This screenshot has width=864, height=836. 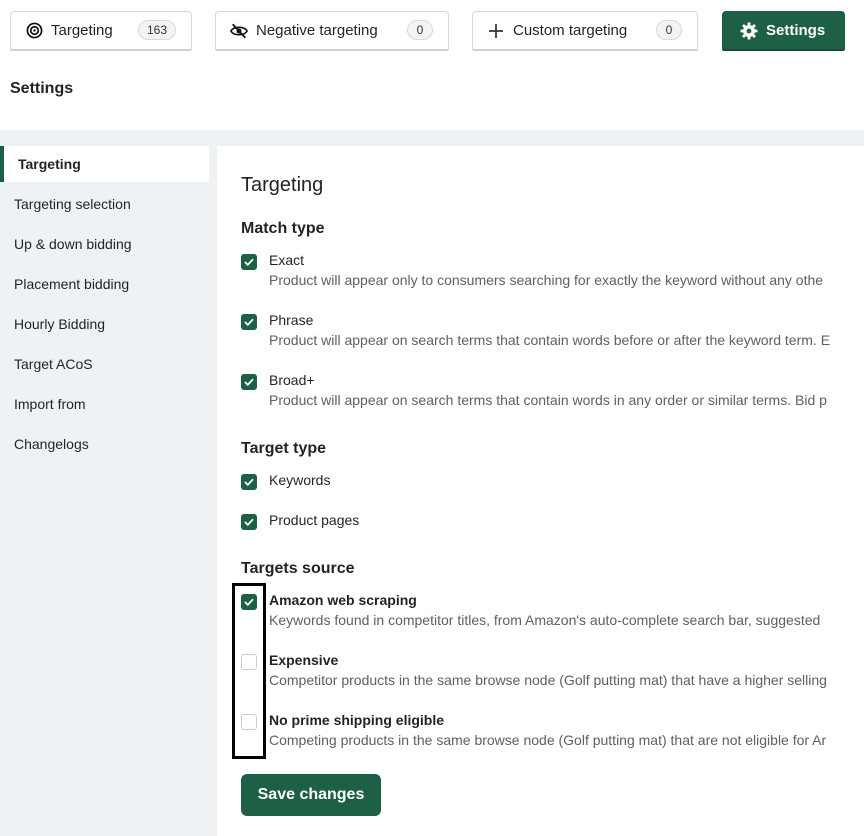 What do you see at coordinates (105, 444) in the screenshot?
I see `sidebar-item-changelogs: Changelogs` at bounding box center [105, 444].